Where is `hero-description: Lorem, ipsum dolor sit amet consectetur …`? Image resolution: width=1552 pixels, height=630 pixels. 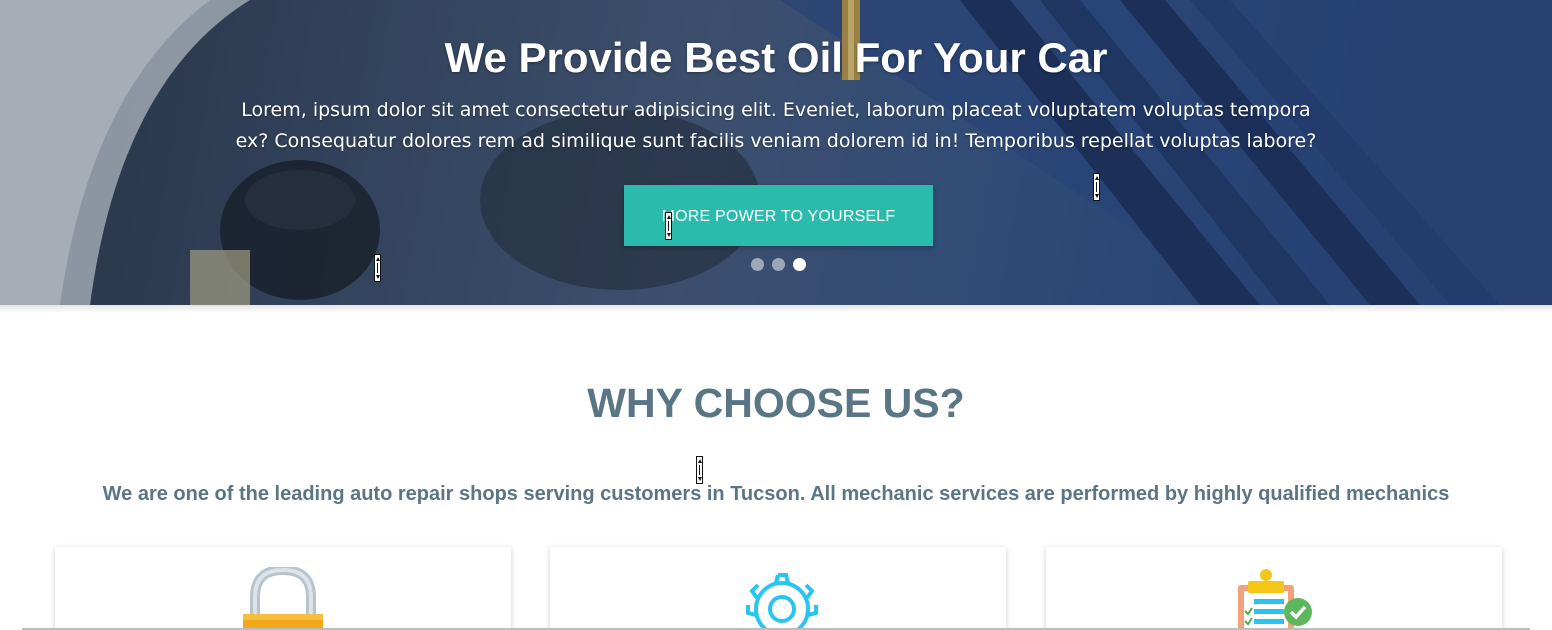 hero-description: Lorem, ipsum dolor sit amet consectetur … is located at coordinates (776, 125).